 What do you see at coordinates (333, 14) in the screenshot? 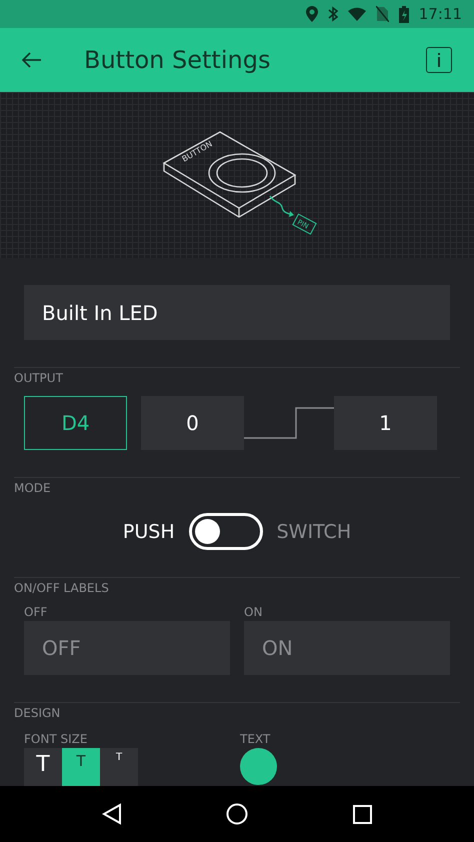
I see `bluetooth-icon` at bounding box center [333, 14].